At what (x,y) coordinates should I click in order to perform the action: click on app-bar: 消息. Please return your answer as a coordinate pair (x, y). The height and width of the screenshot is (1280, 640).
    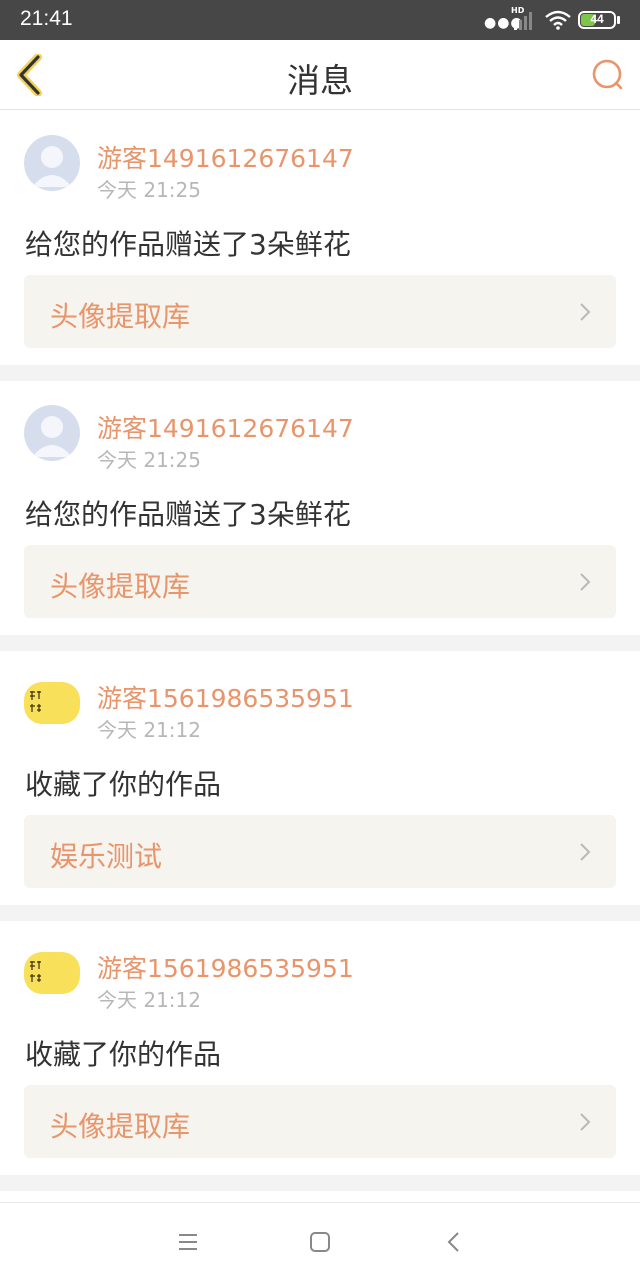
    Looking at the image, I should click on (320, 75).